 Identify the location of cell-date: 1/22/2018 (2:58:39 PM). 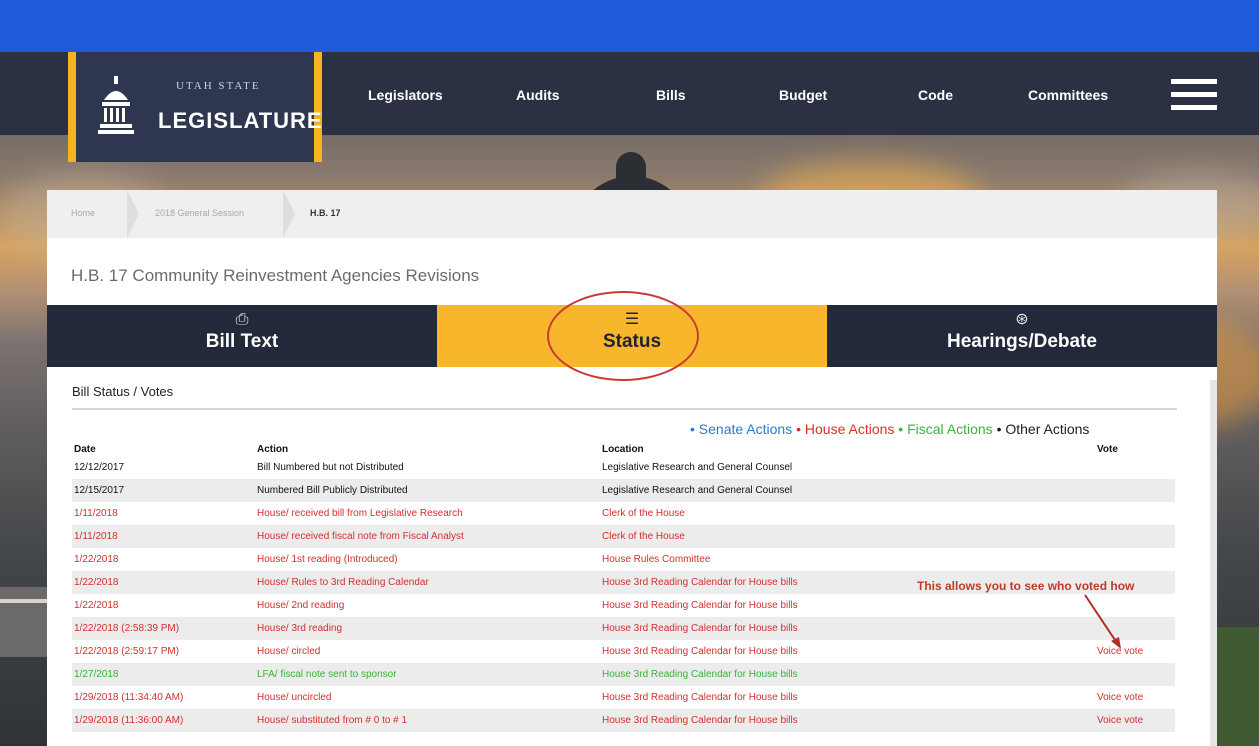
(163, 628).